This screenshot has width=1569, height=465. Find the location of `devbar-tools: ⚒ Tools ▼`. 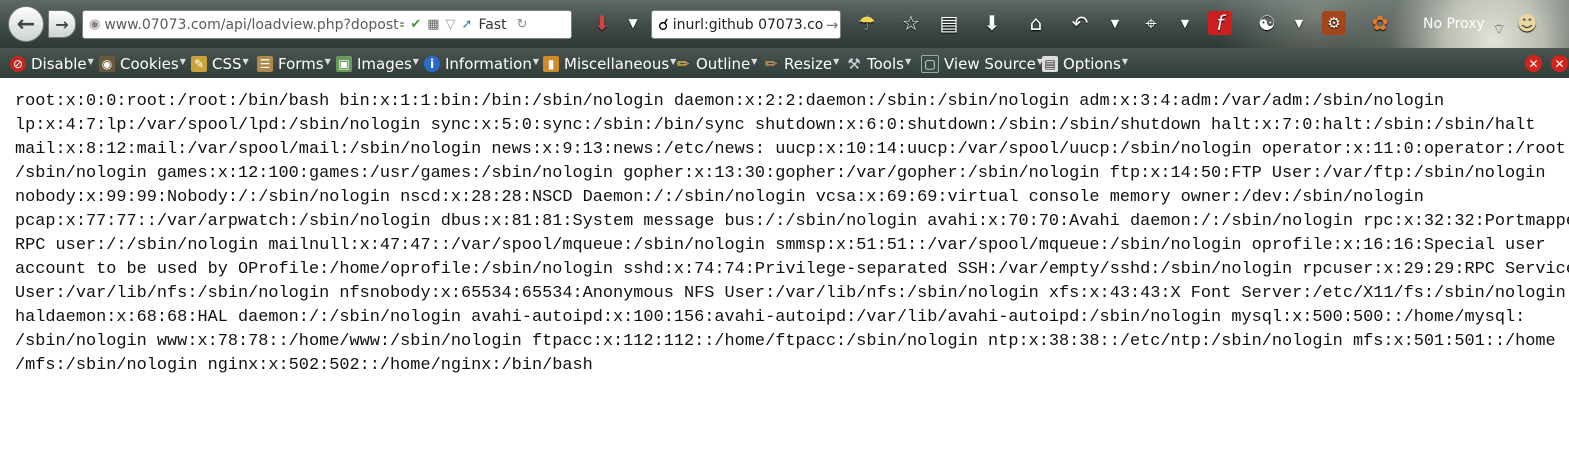

devbar-tools: ⚒ Tools ▼ is located at coordinates (878, 64).